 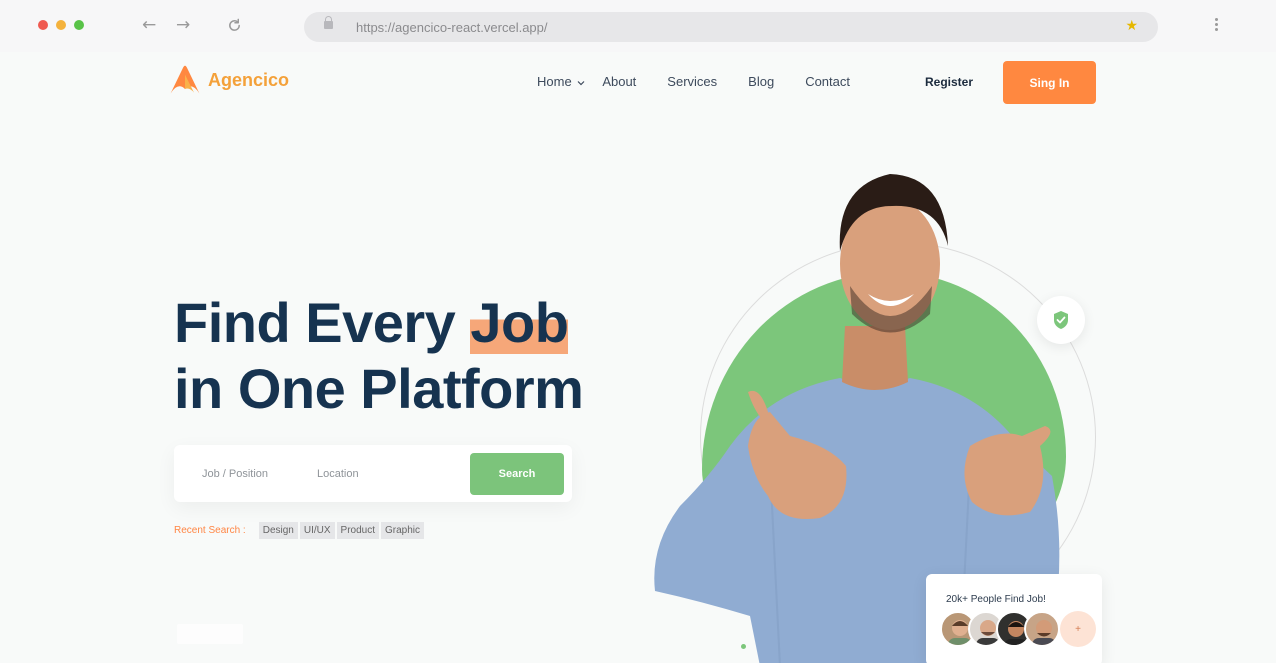 I want to click on url-text: https://agencico-react.vercel.app/, so click(x=452, y=27).